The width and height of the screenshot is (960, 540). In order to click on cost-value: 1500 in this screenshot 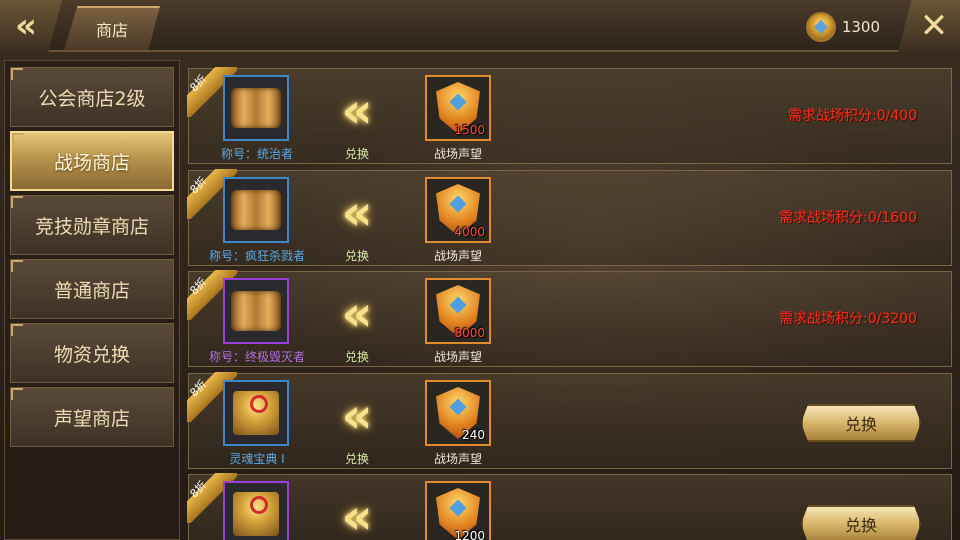, I will do `click(469, 130)`.